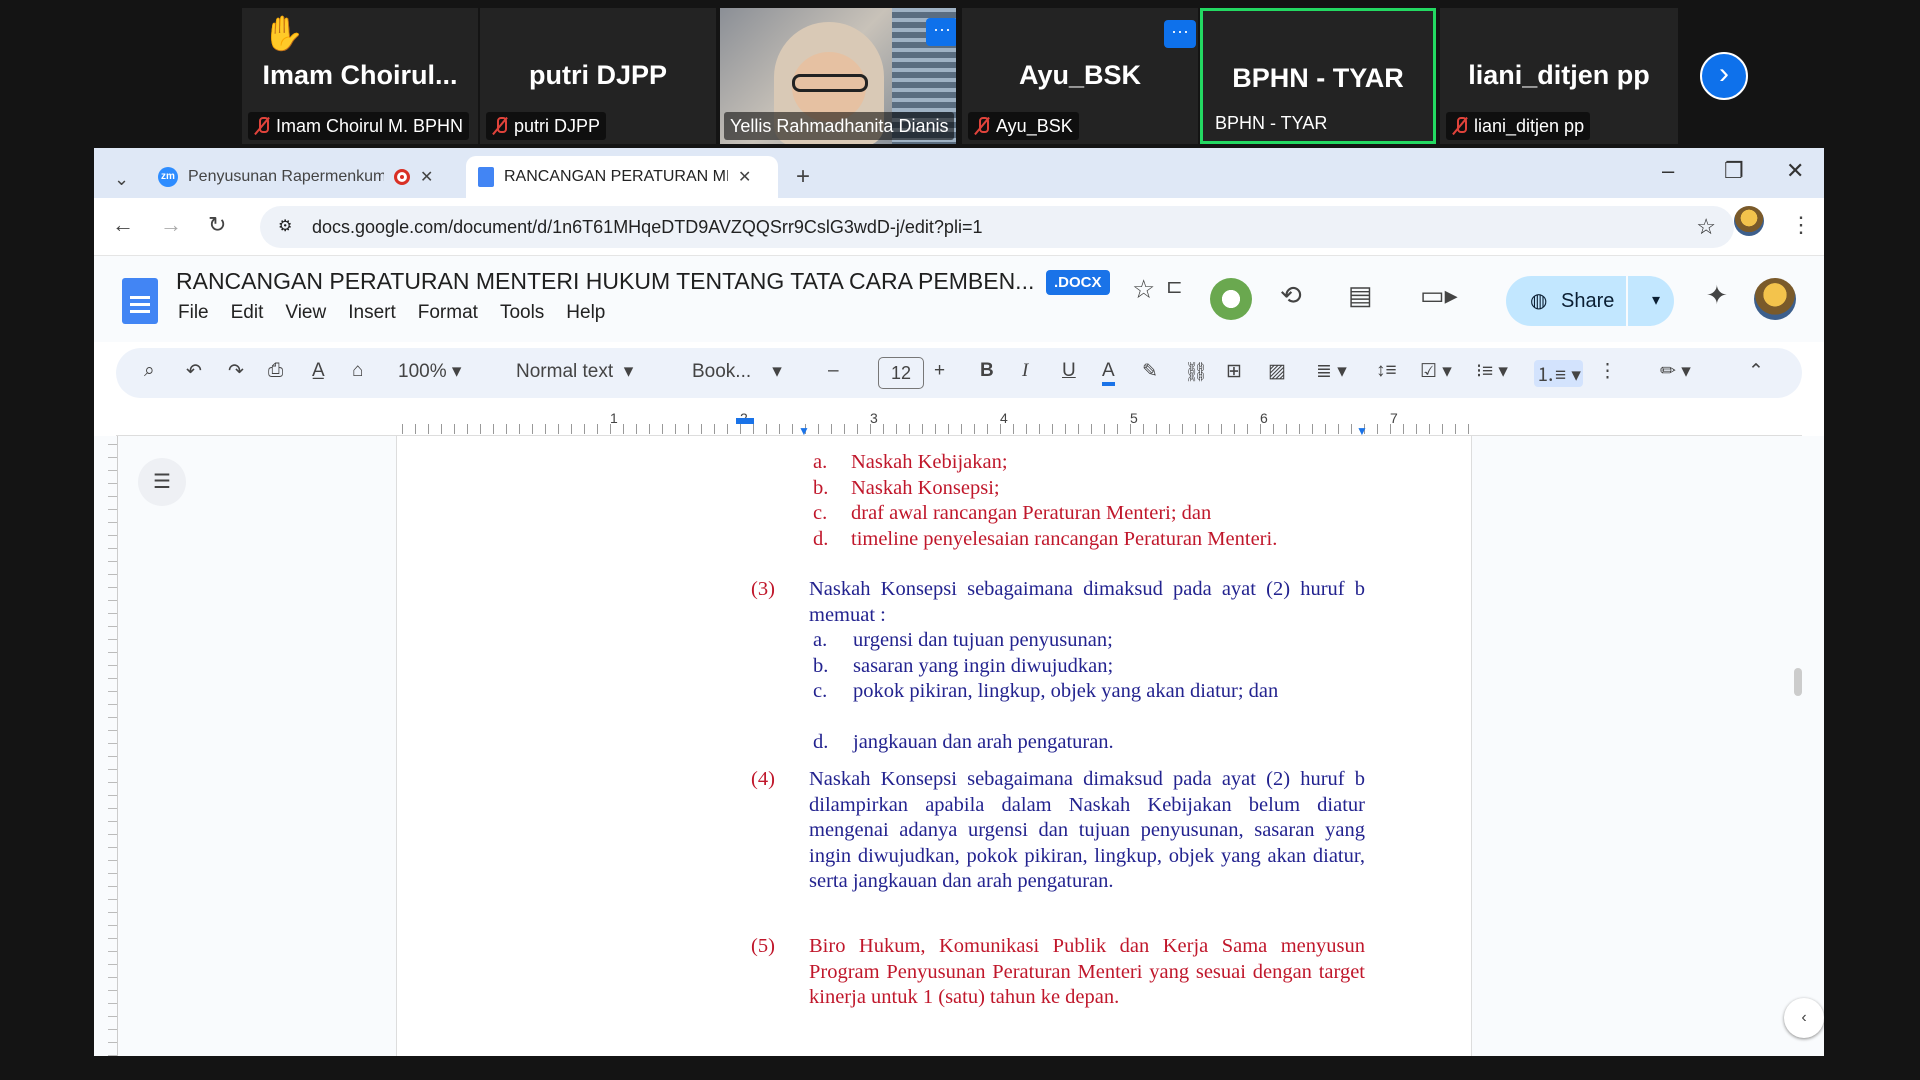 The width and height of the screenshot is (1920, 1080). What do you see at coordinates (1331, 371) in the screenshot?
I see `align-icon: ≣ ▾` at bounding box center [1331, 371].